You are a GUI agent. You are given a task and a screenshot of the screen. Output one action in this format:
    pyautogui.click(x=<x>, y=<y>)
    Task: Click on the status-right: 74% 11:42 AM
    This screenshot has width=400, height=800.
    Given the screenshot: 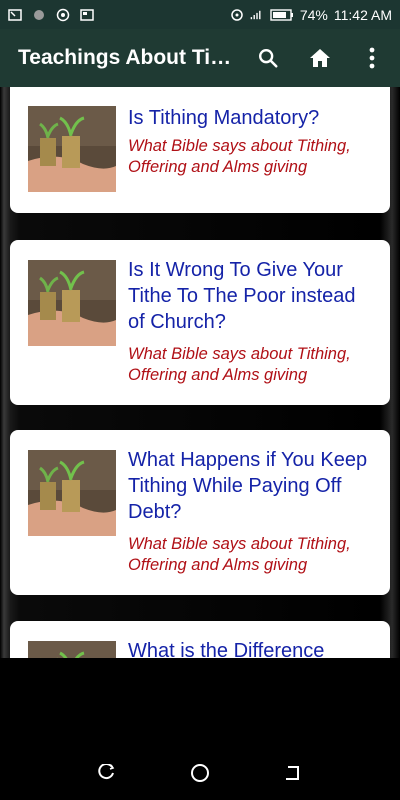 What is the action you would take?
    pyautogui.click(x=311, y=15)
    